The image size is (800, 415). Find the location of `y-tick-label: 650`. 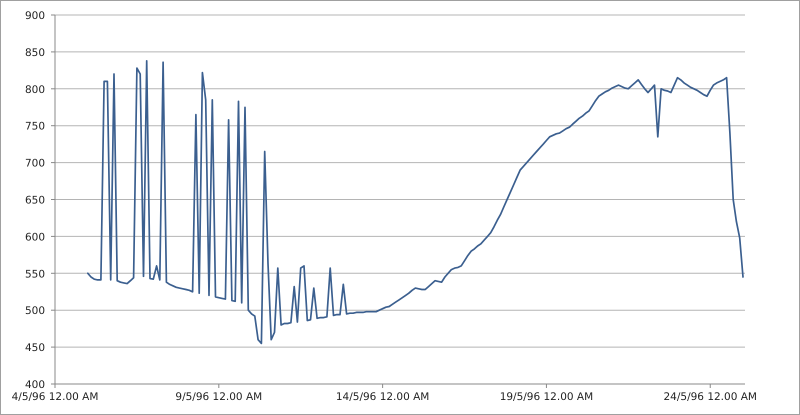

y-tick-label: 650 is located at coordinates (34, 200).